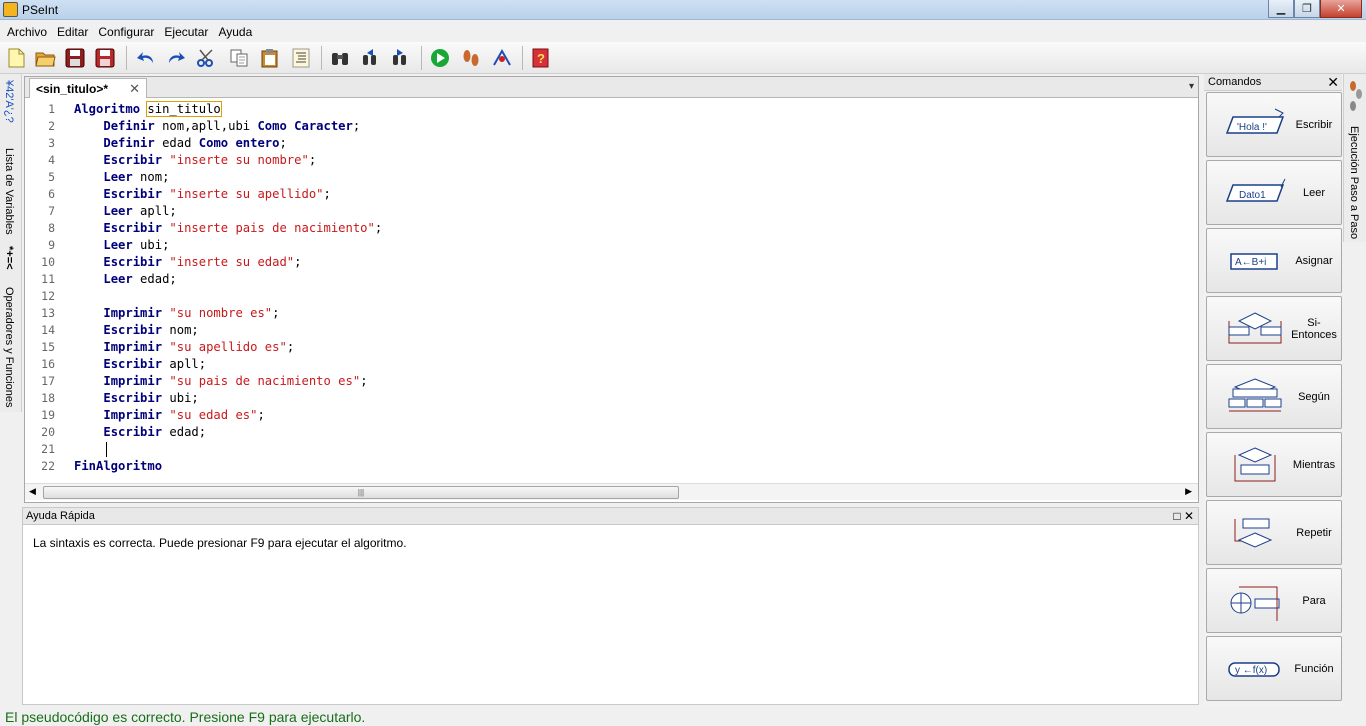 The width and height of the screenshot is (1366, 726). I want to click on string-token: "su edad es", so click(213, 415).